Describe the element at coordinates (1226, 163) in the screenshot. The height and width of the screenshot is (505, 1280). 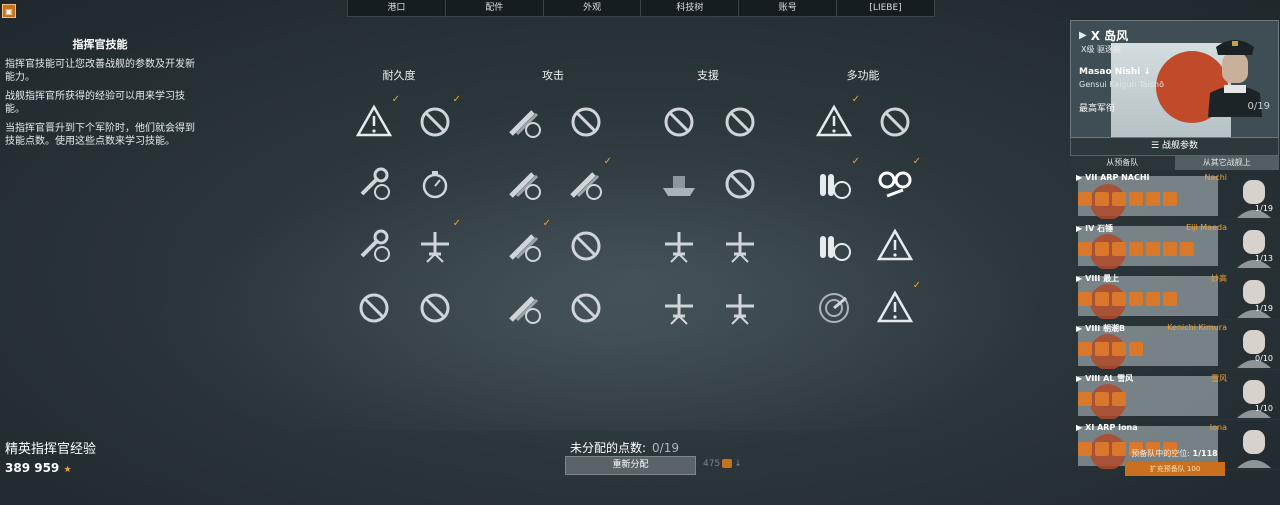
I see `tab-from-other-ships: 从其它战舰上` at that location.